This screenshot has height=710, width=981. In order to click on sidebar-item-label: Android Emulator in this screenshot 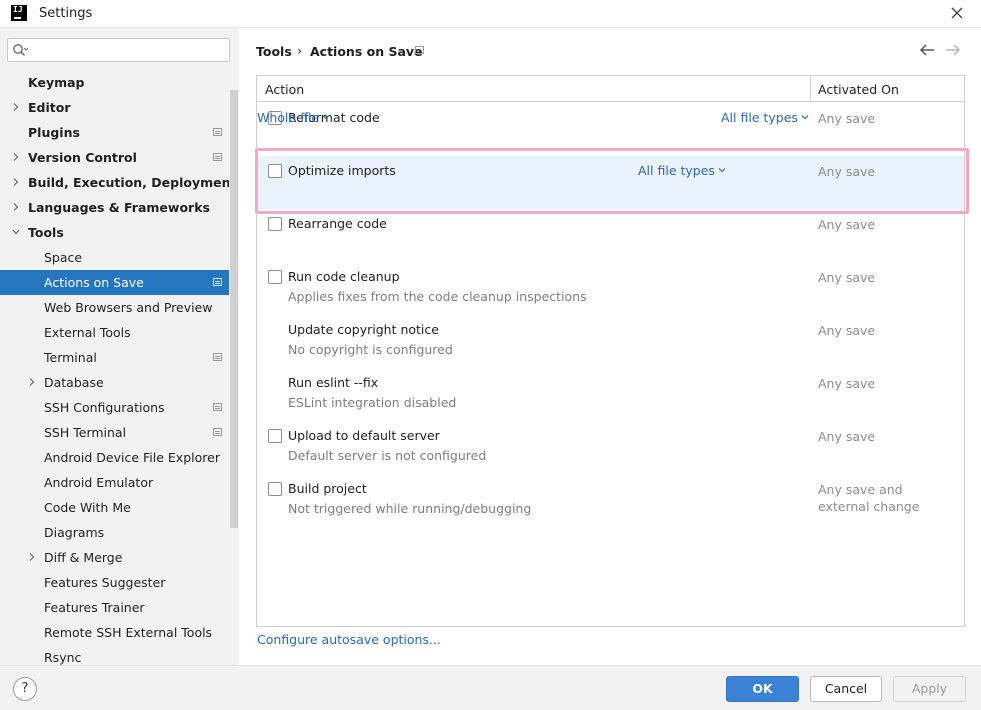, I will do `click(99, 482)`.